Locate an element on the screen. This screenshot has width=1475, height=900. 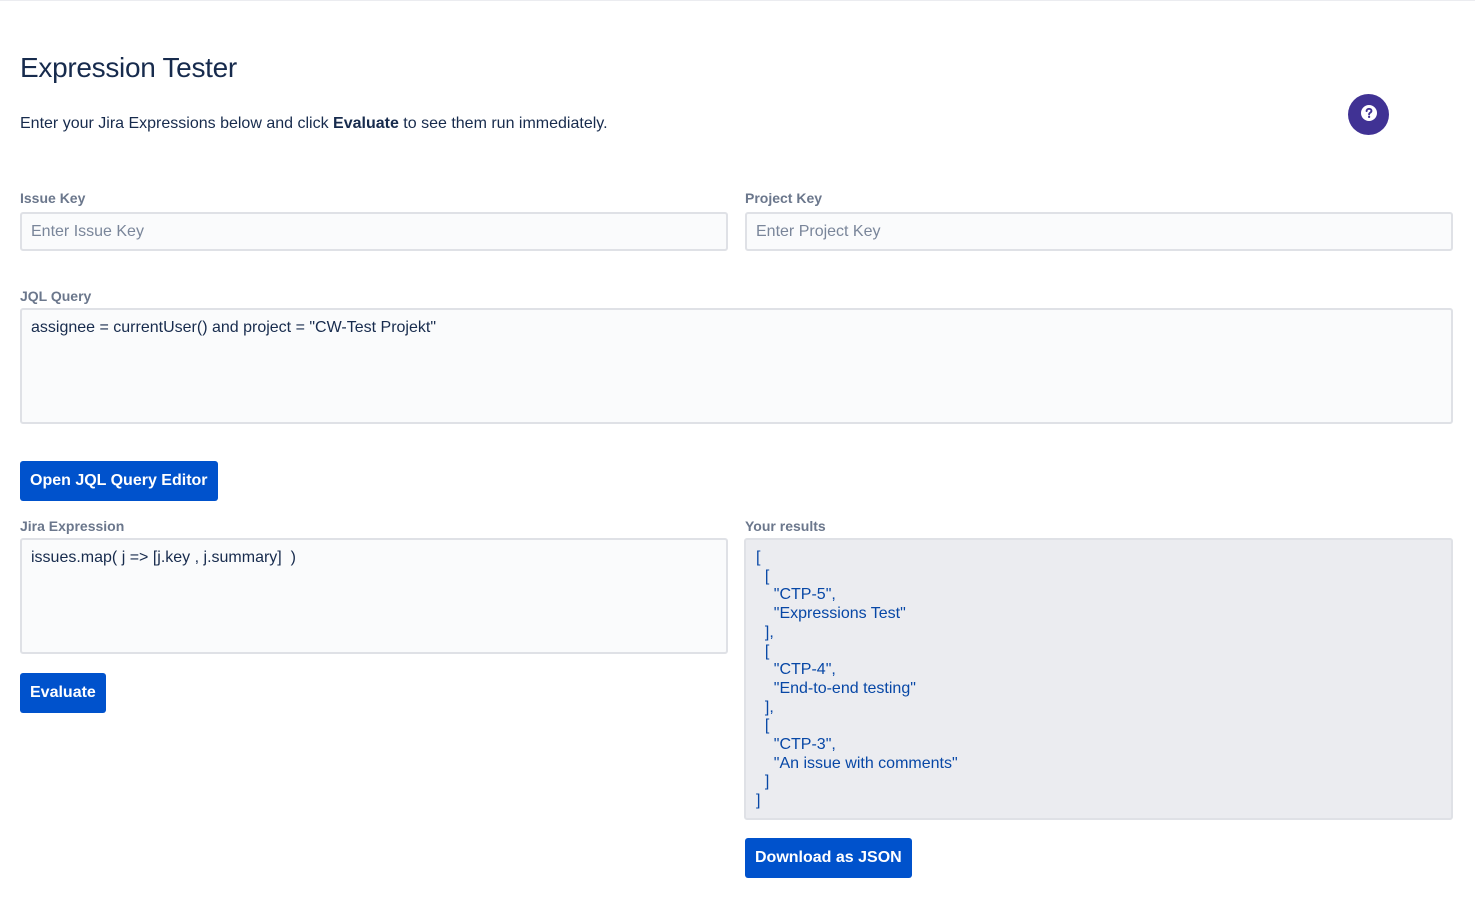
help-button is located at coordinates (1368, 114).